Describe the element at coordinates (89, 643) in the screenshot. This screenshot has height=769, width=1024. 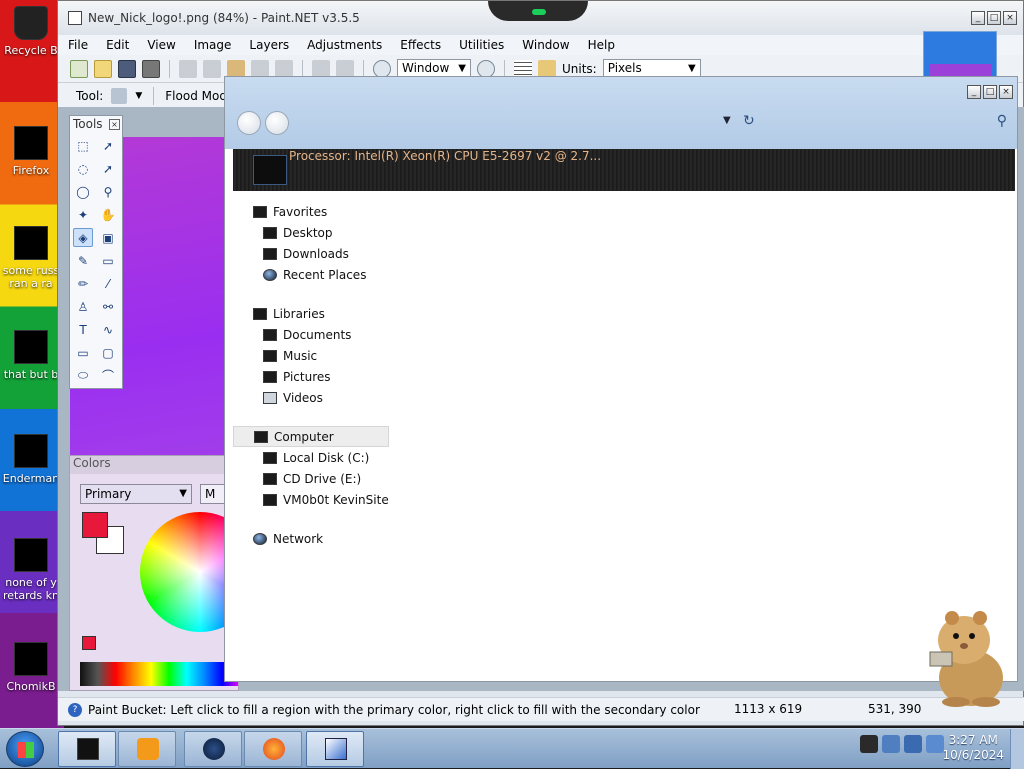
I see `palette-primary-swatch` at that location.